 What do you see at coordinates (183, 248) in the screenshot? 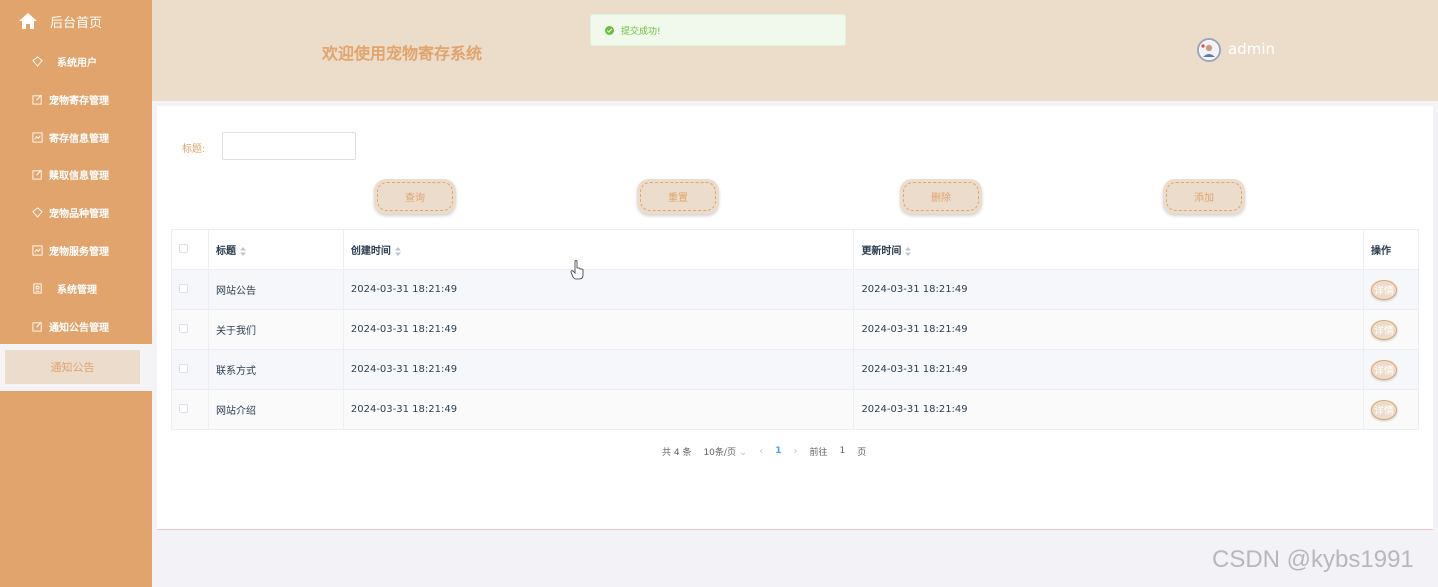
I see `select-all-checkbox` at bounding box center [183, 248].